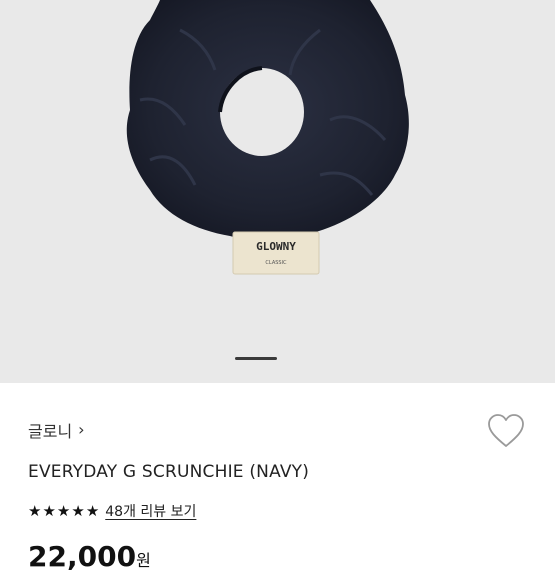 Image resolution: width=555 pixels, height=573 pixels. I want to click on brand-name: 글로니, so click(50, 431).